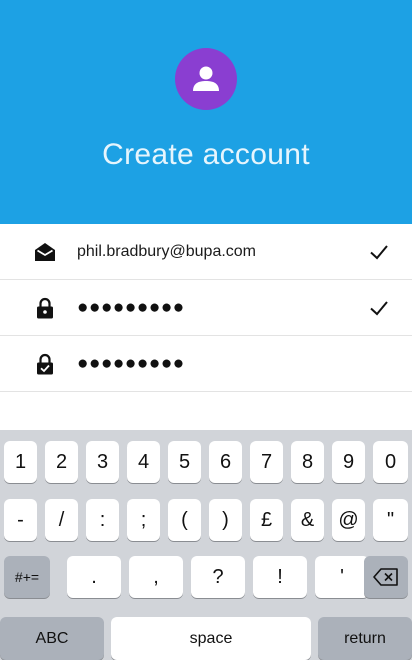 The width and height of the screenshot is (412, 660). Describe the element at coordinates (365, 638) in the screenshot. I see `return-key: return` at that location.